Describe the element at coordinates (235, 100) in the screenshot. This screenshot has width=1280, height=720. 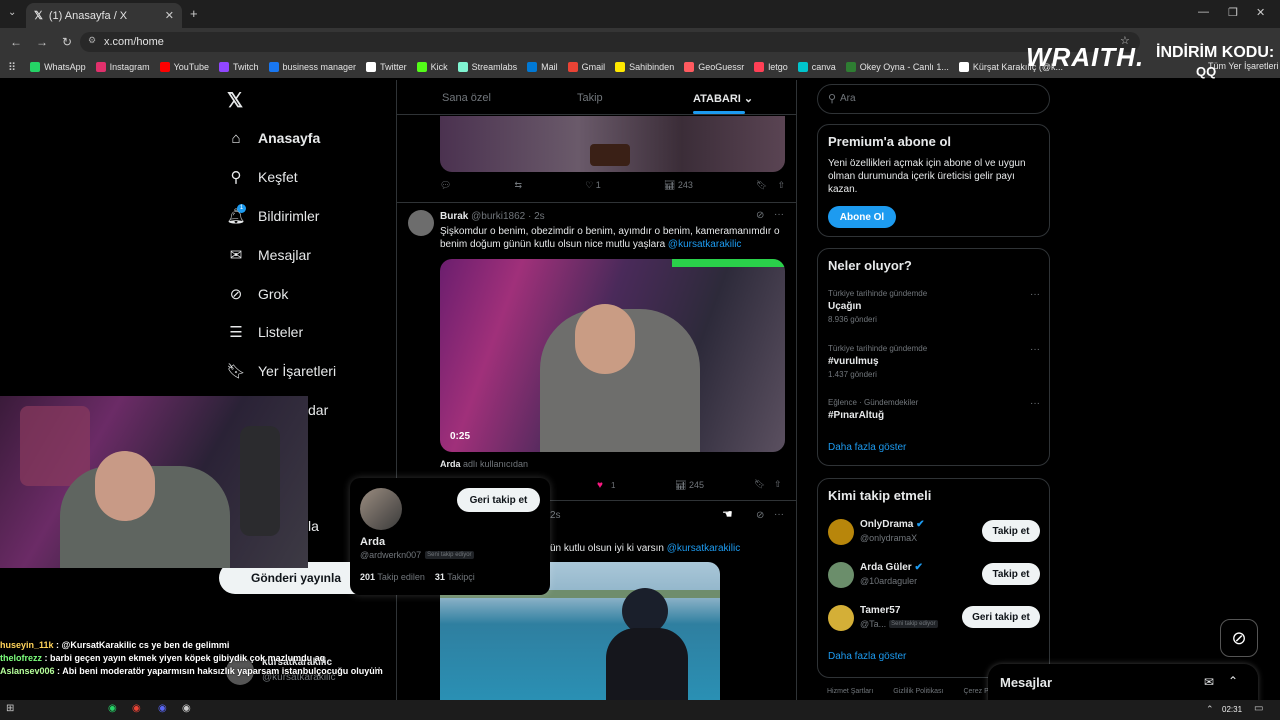
I see `x-logo-icon: 𝕏` at that location.